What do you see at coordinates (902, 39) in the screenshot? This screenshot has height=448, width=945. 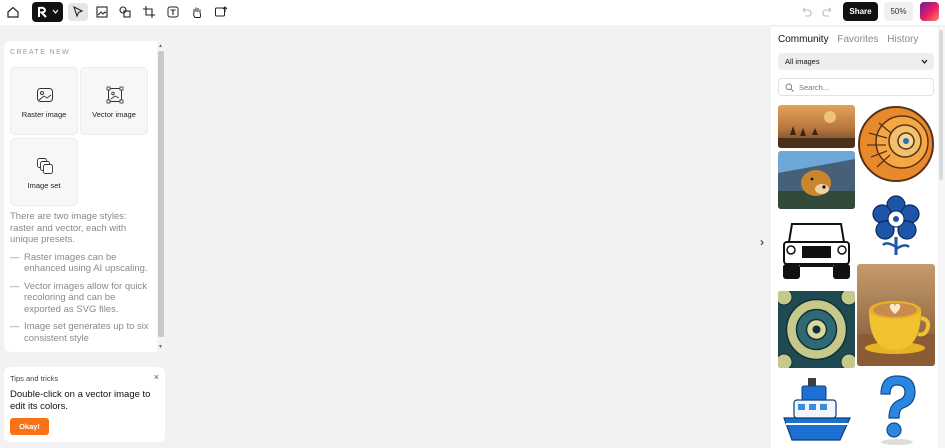 I see `tab-history: History` at bounding box center [902, 39].